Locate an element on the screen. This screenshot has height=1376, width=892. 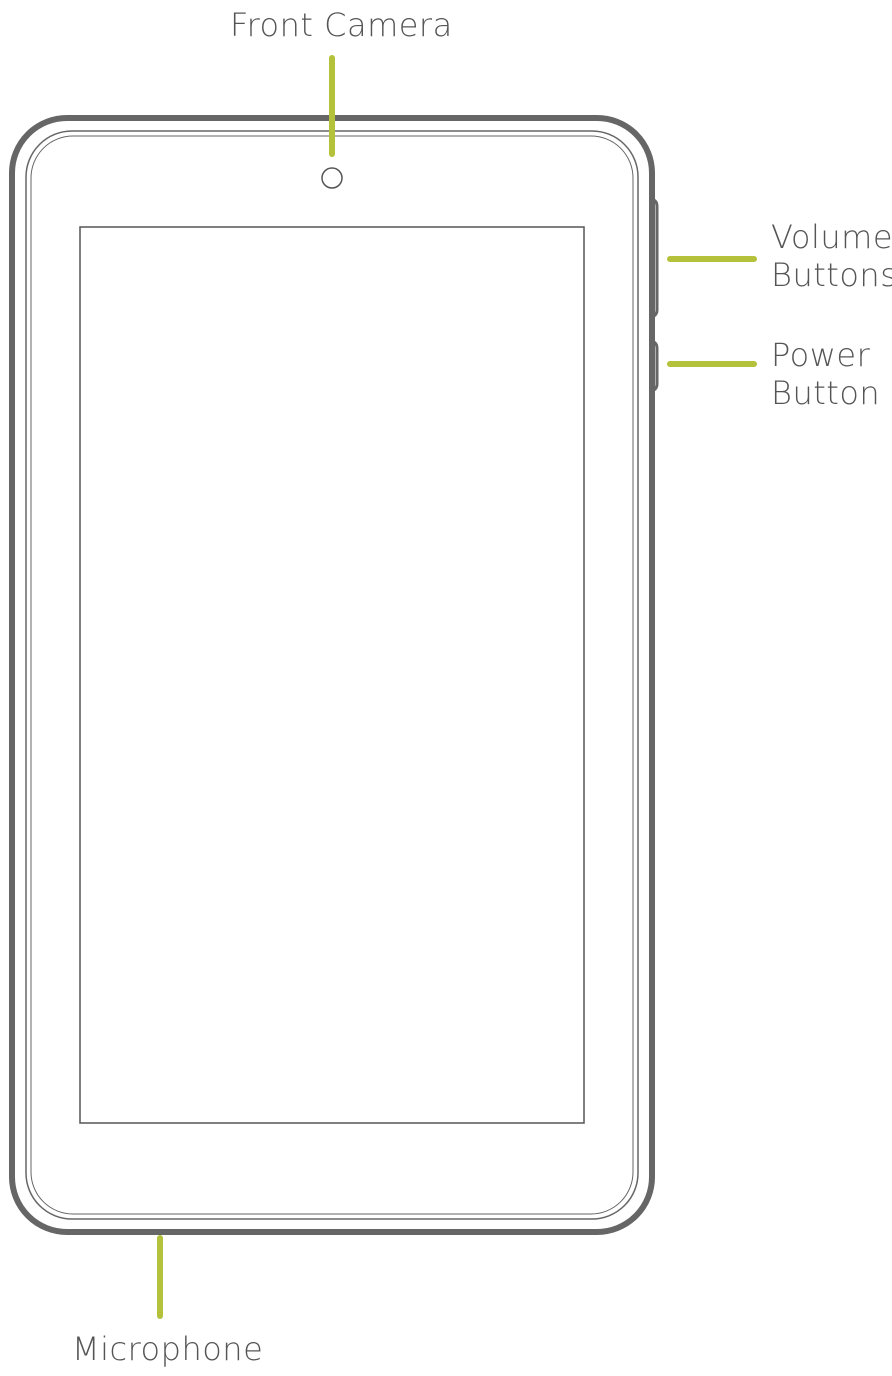
volume-label-line2: Buttons is located at coordinates (831, 275).